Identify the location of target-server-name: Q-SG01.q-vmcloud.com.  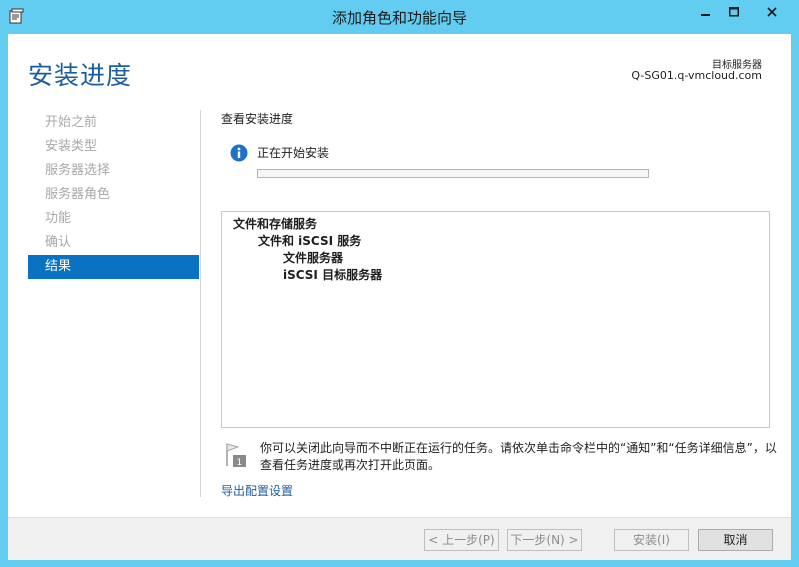
(696, 75).